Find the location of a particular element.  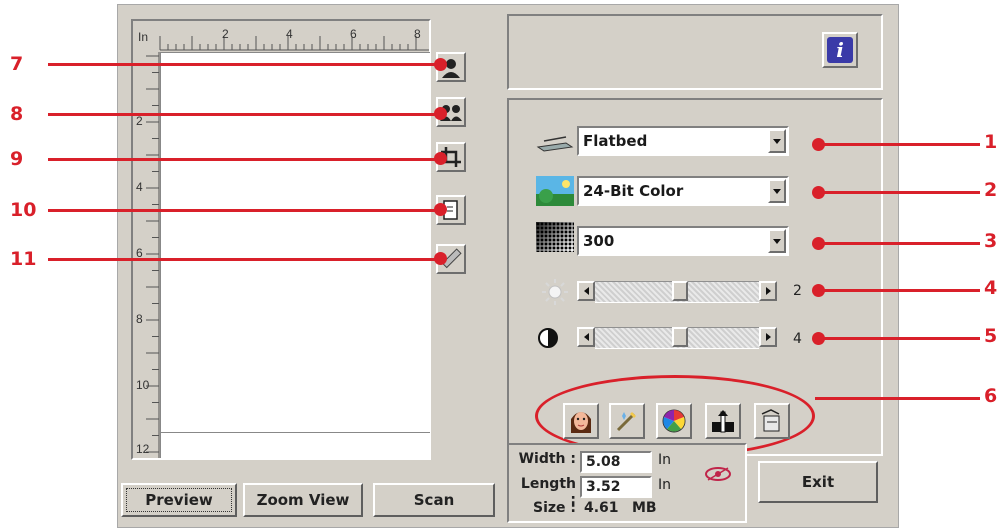

brightness-slider is located at coordinates (677, 292).